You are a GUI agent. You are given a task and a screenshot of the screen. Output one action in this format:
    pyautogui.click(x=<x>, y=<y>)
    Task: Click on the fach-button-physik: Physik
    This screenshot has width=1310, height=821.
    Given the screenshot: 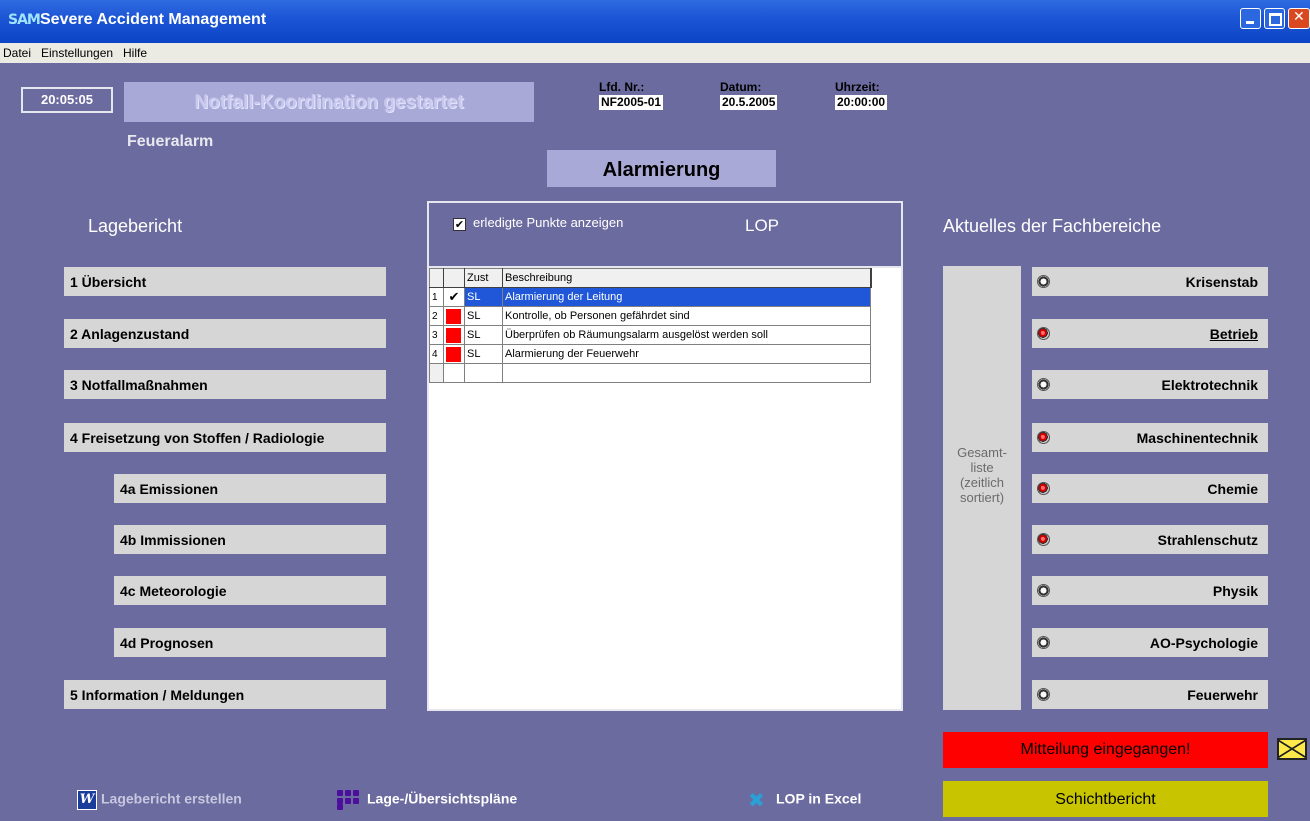 What is the action you would take?
    pyautogui.click(x=1150, y=590)
    